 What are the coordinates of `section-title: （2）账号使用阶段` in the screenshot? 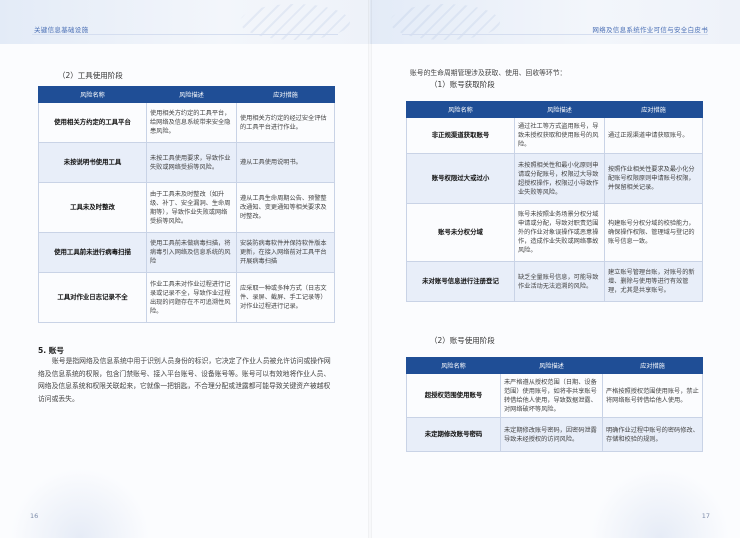 It's located at (462, 340).